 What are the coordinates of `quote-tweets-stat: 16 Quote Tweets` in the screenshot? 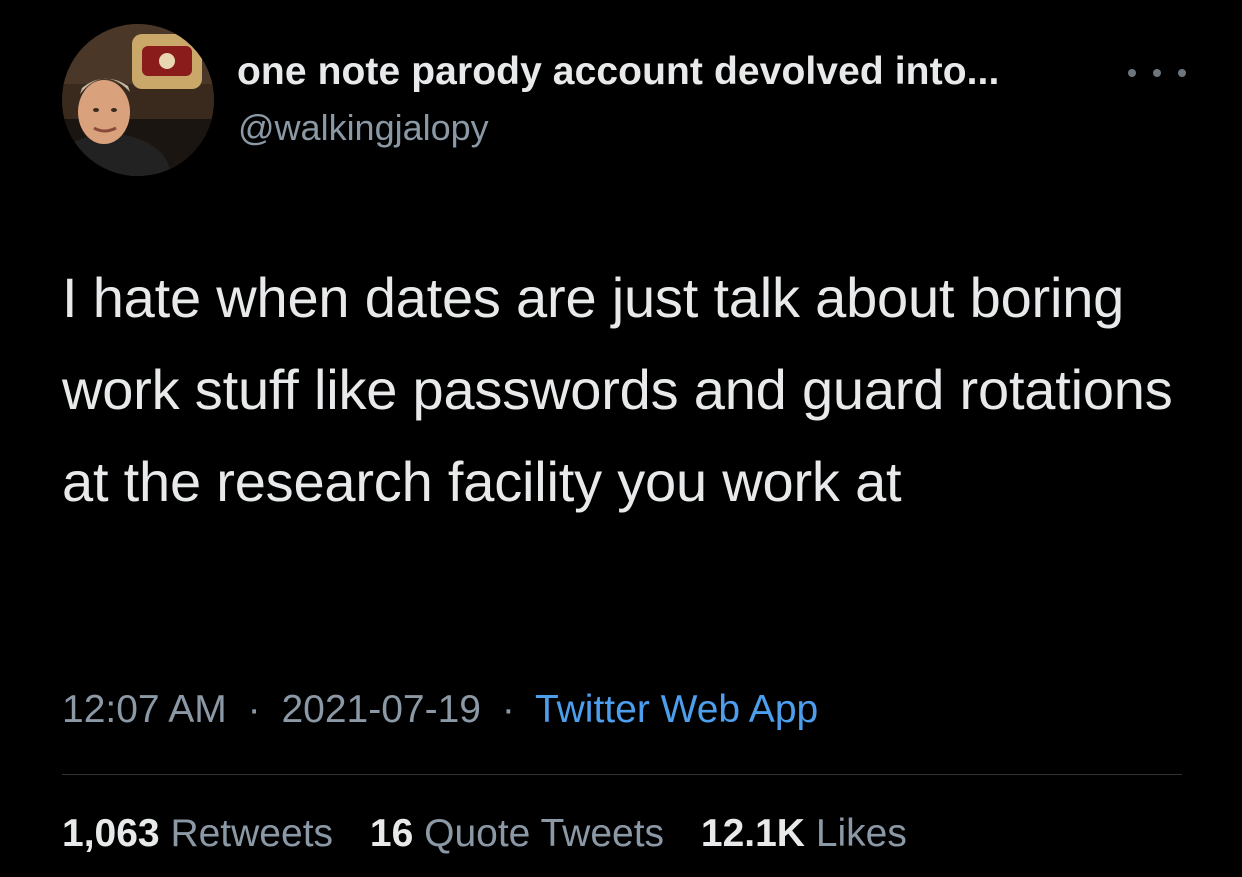 It's located at (522, 833).